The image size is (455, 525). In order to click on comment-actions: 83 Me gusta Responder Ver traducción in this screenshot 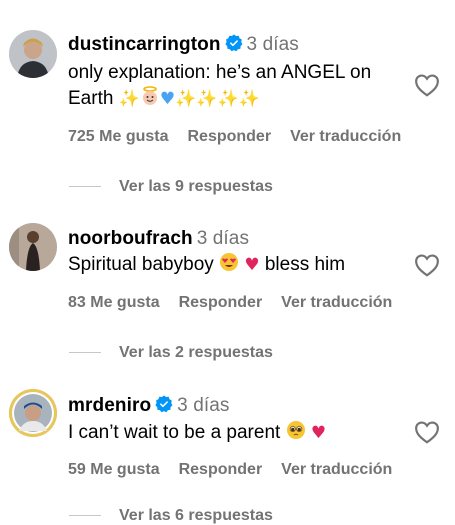, I will do `click(239, 303)`.